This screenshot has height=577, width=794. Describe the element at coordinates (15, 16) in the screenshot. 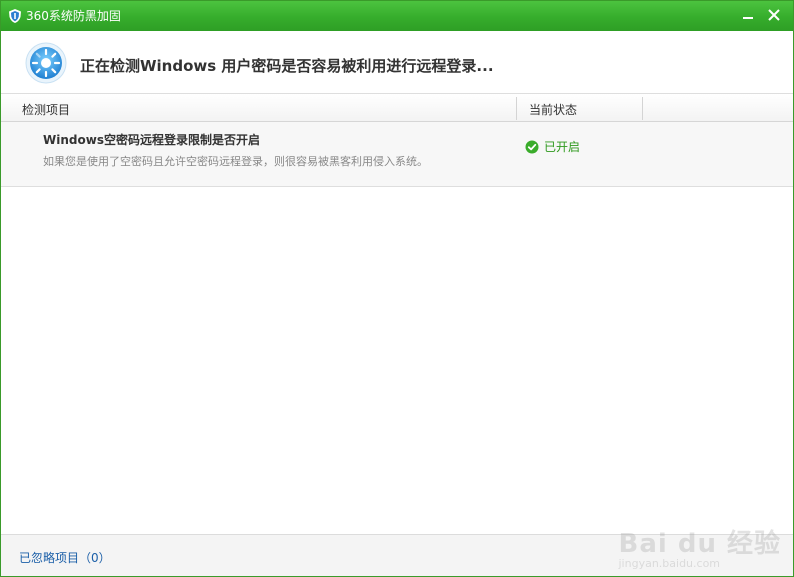

I see `shield-icon` at that location.